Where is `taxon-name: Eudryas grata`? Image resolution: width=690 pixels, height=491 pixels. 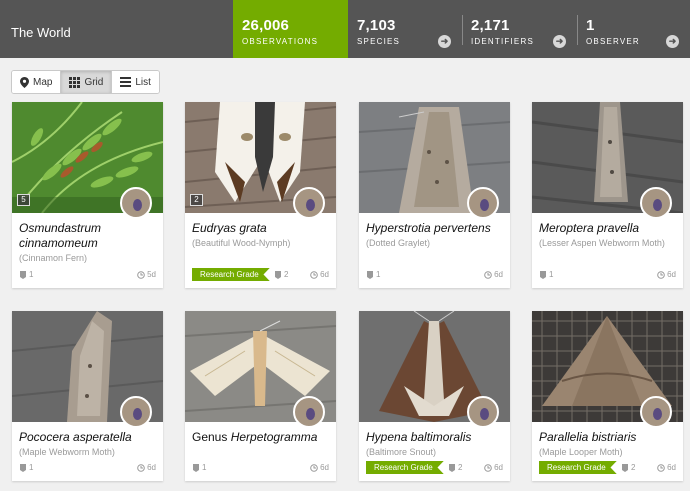 taxon-name: Eudryas grata is located at coordinates (261, 228).